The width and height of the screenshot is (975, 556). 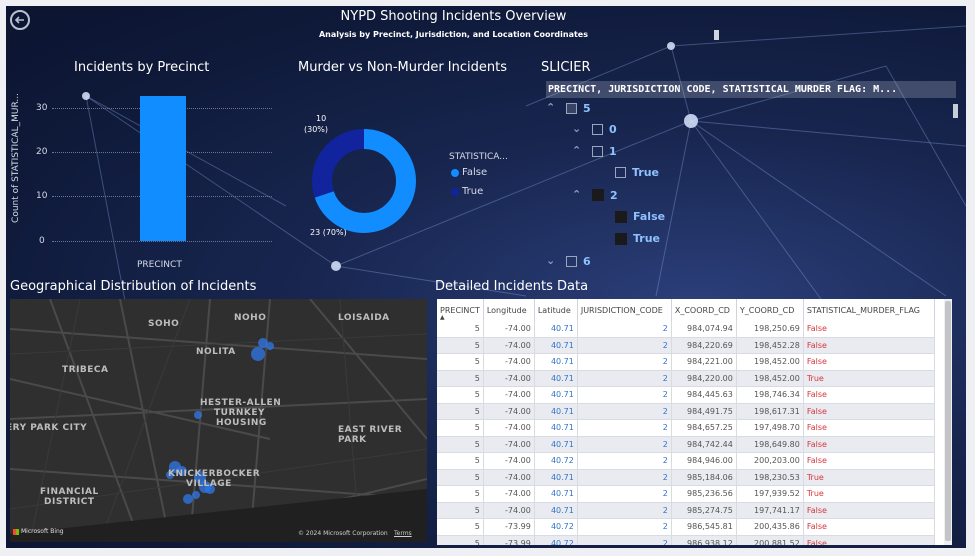 I want to click on column-header-label: PRECINCT, so click(x=460, y=310).